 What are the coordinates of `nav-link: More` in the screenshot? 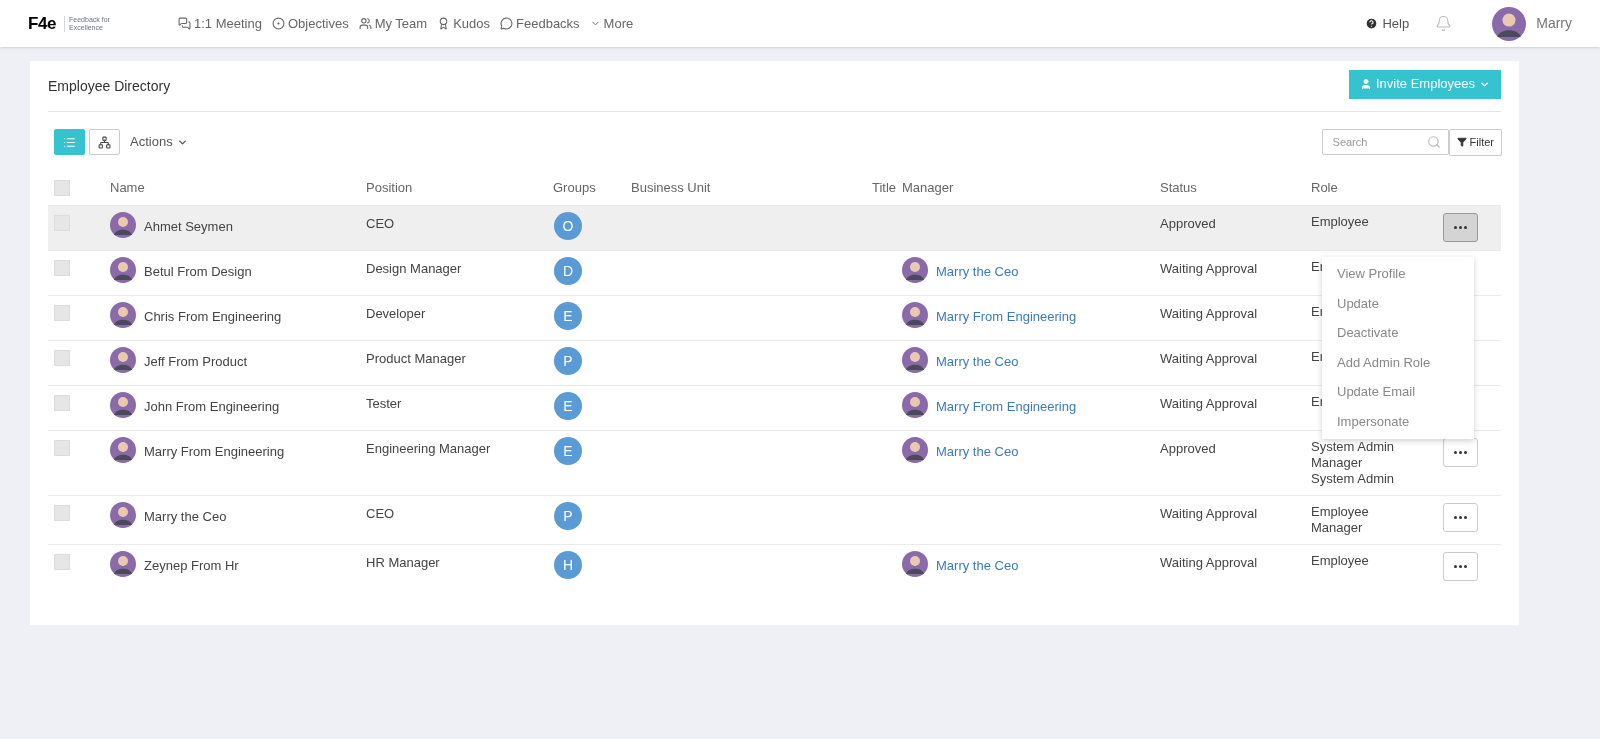 It's located at (611, 23).